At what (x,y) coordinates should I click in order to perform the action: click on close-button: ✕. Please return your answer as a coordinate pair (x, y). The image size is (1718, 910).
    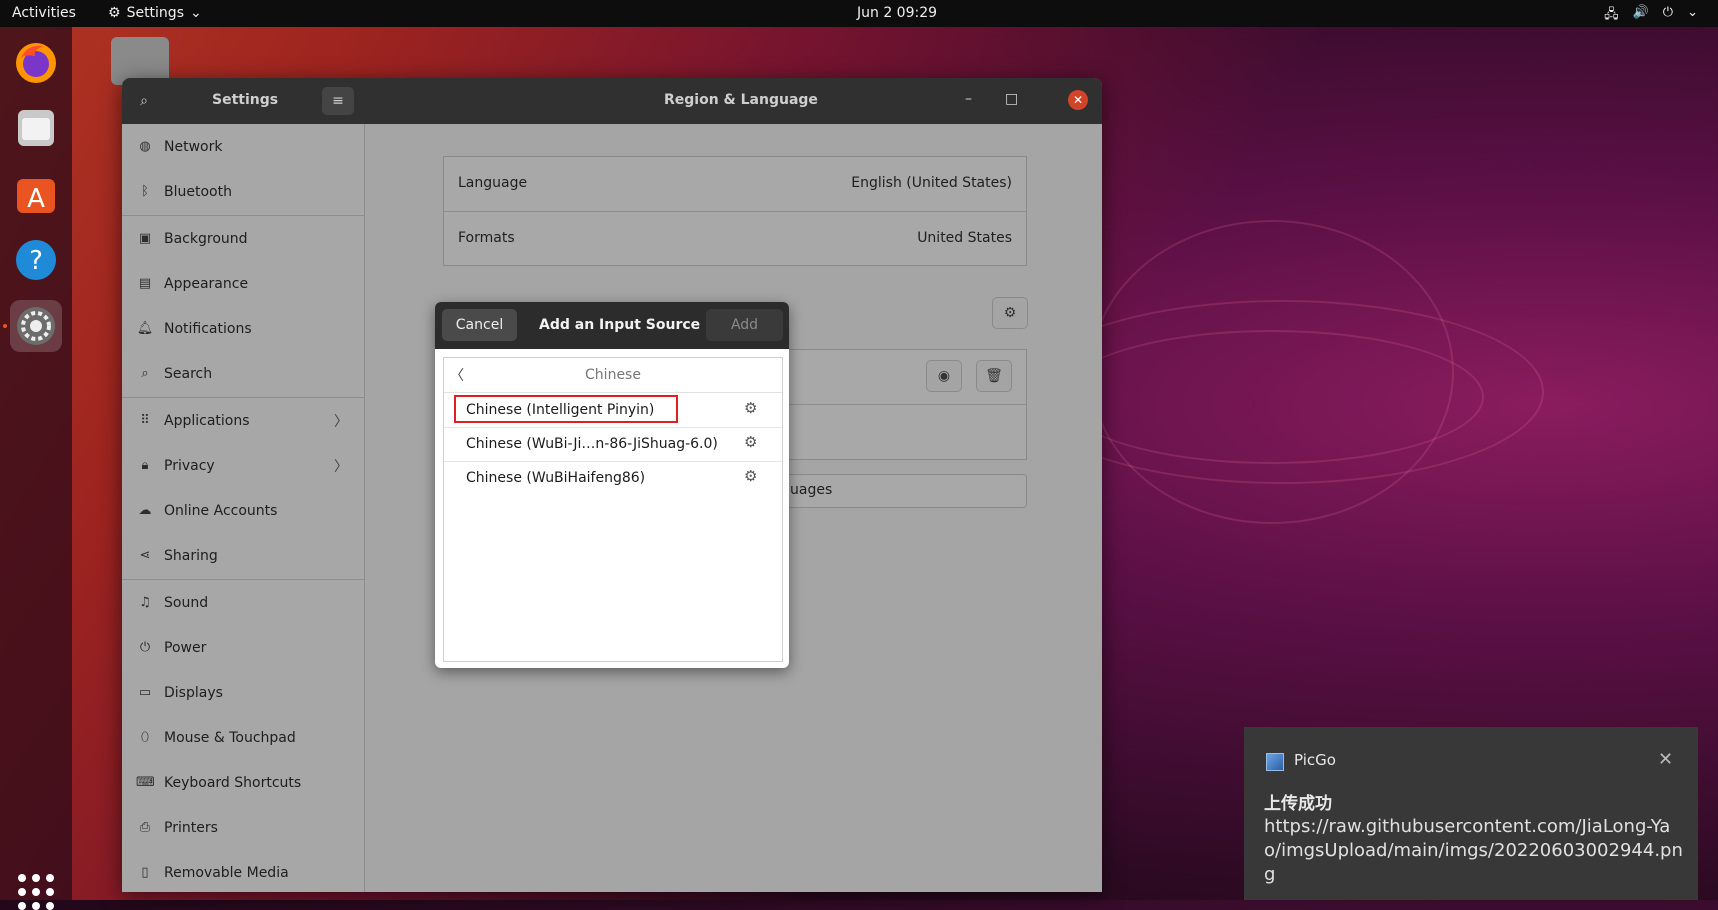
    Looking at the image, I should click on (1078, 100).